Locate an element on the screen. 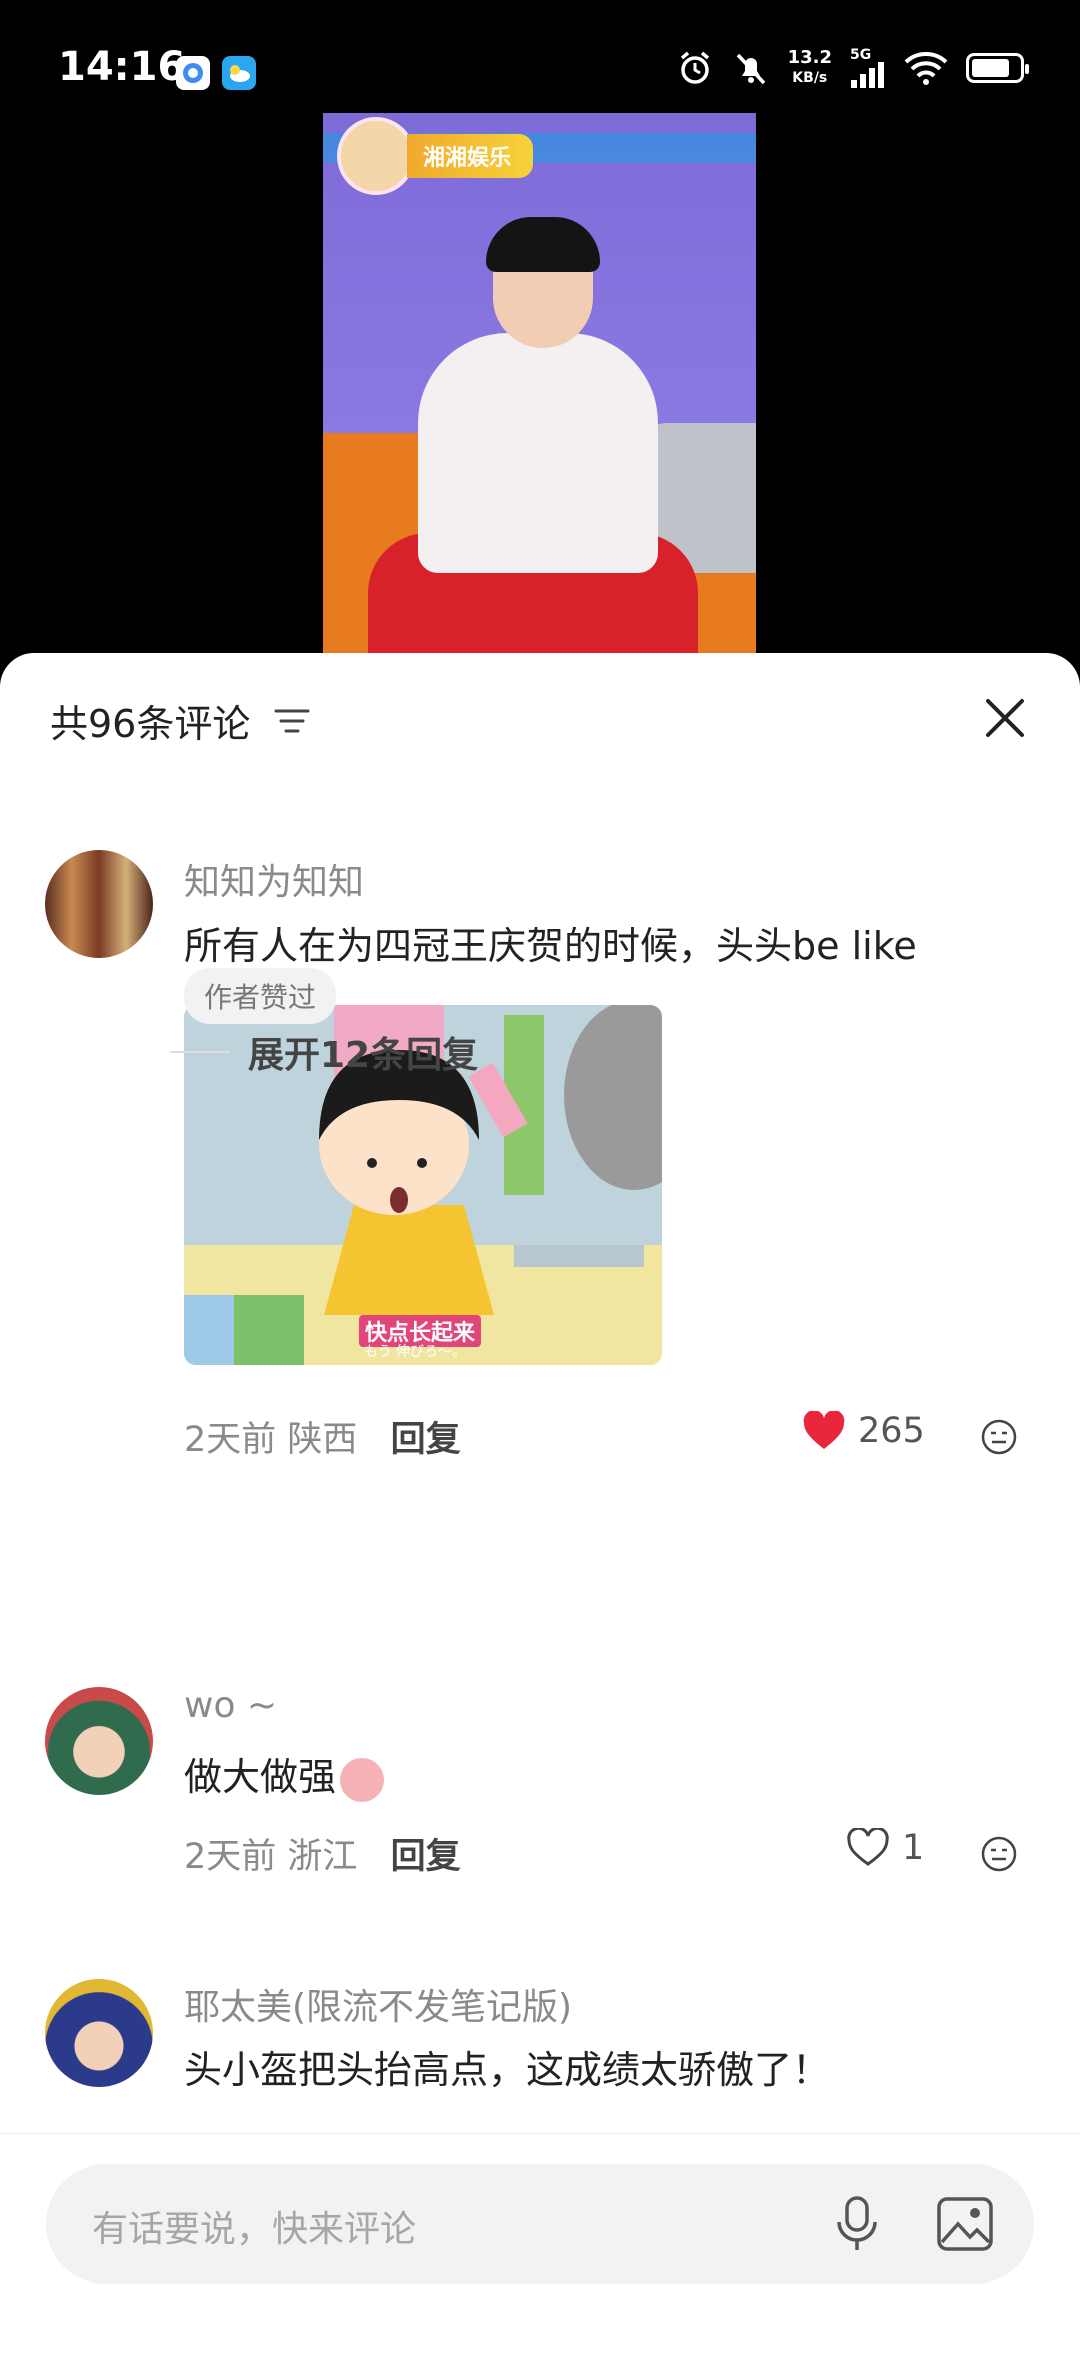 The height and width of the screenshot is (2359, 1080). alarm-icon is located at coordinates (694, 67).